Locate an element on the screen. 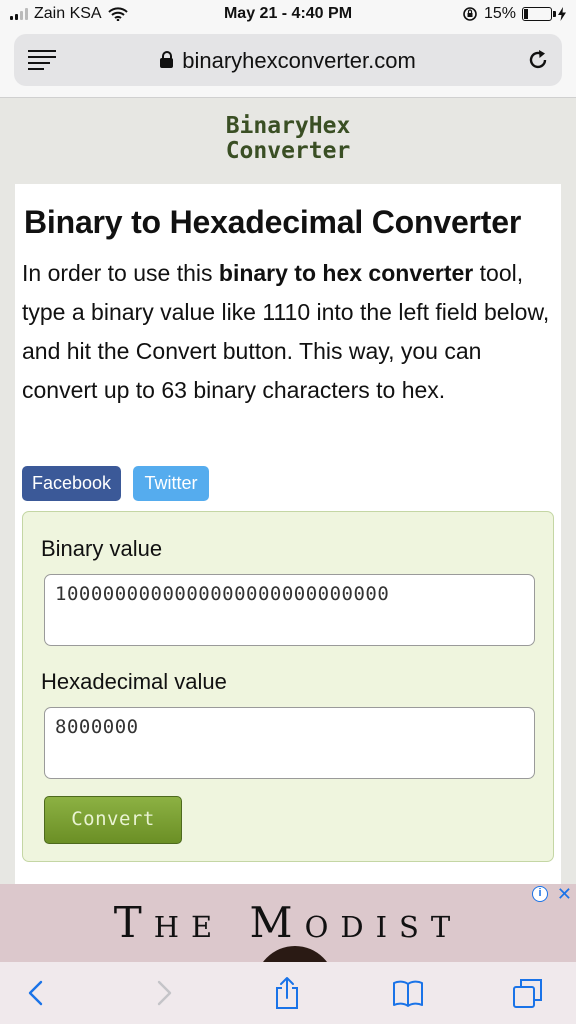 Image resolution: width=576 pixels, height=1024 pixels. page-title: Binary to Hexadecimal Converter is located at coordinates (273, 222).